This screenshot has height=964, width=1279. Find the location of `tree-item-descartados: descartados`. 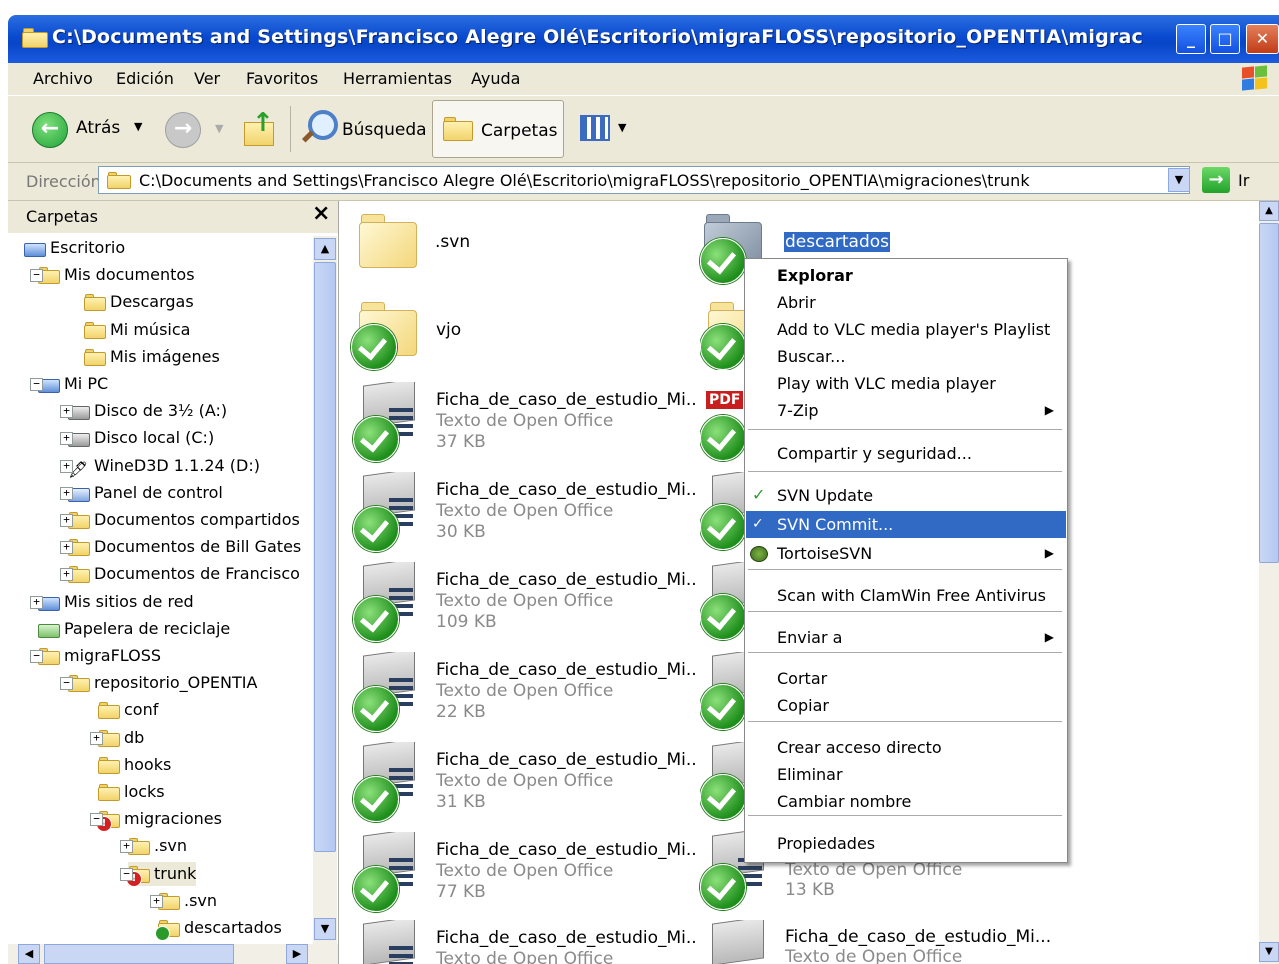

tree-item-descartados: descartados is located at coordinates (218, 928).